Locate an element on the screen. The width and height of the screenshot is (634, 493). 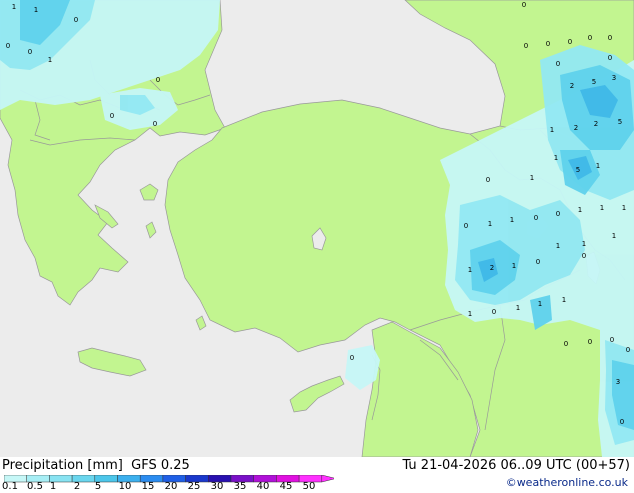
scale-label: 0.1 is located at coordinates (10, 486).